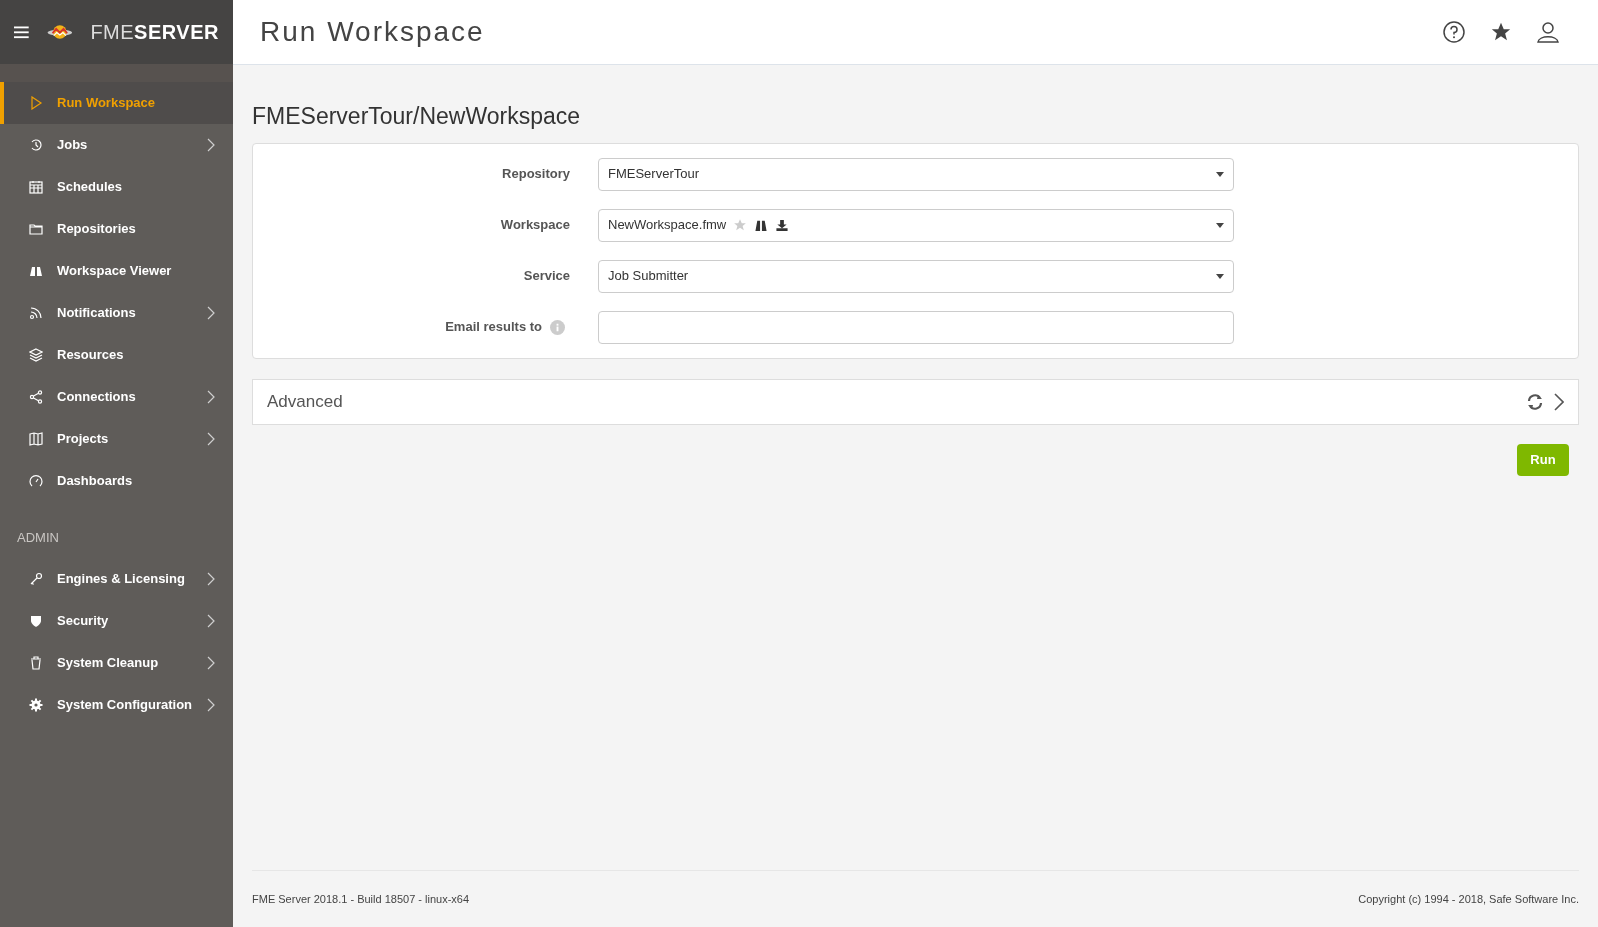 This screenshot has height=927, width=1598. What do you see at coordinates (36, 439) in the screenshot?
I see `map-icon` at bounding box center [36, 439].